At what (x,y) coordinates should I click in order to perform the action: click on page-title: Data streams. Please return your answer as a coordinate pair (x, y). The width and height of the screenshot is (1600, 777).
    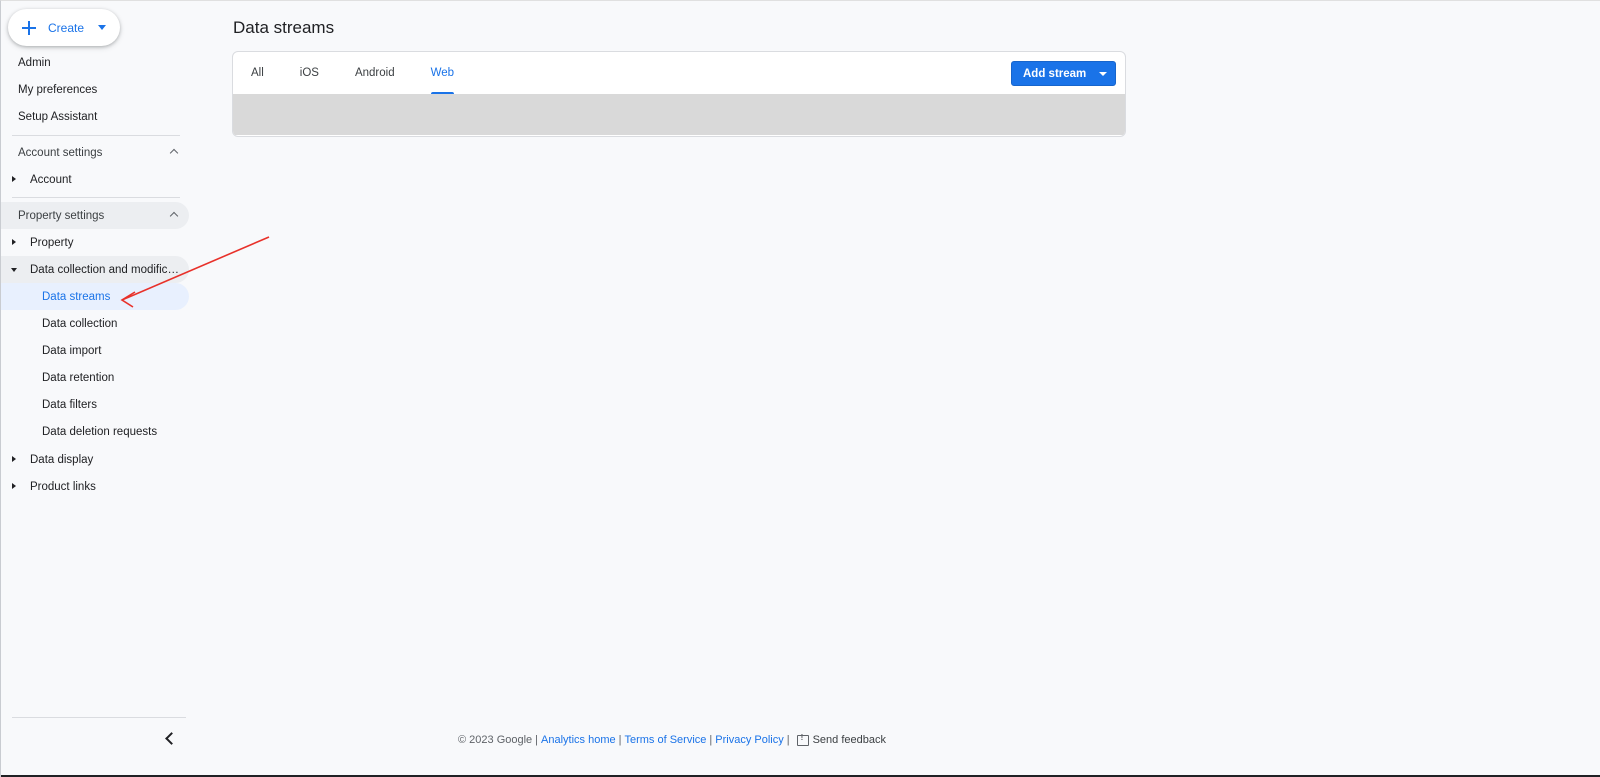
    Looking at the image, I should click on (284, 27).